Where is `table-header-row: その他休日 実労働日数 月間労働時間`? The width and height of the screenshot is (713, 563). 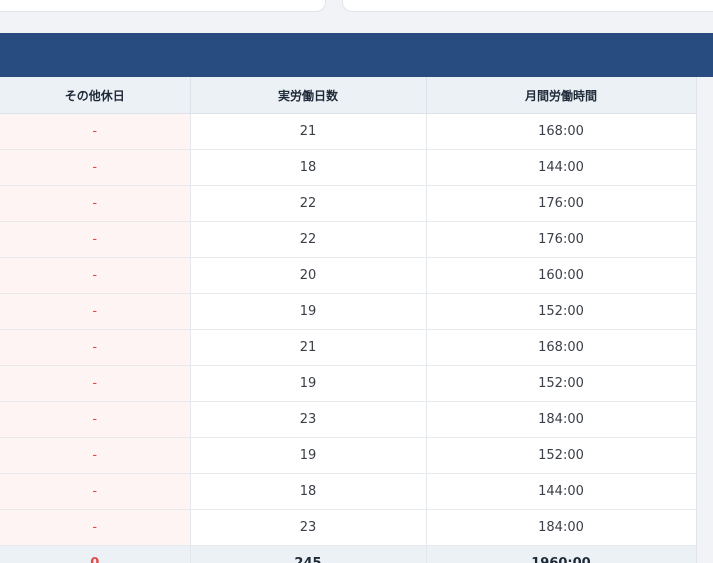 table-header-row: その他休日 実労働日数 月間労働時間 is located at coordinates (348, 95).